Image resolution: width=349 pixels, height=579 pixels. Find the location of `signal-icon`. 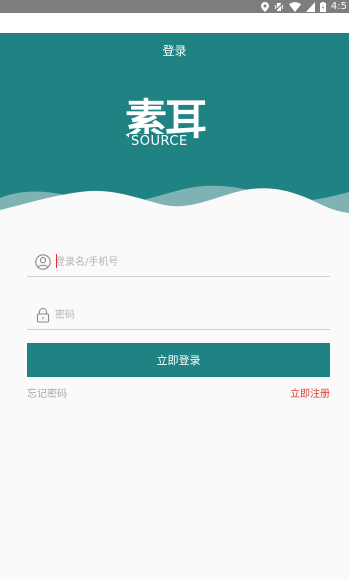

signal-icon is located at coordinates (310, 6).